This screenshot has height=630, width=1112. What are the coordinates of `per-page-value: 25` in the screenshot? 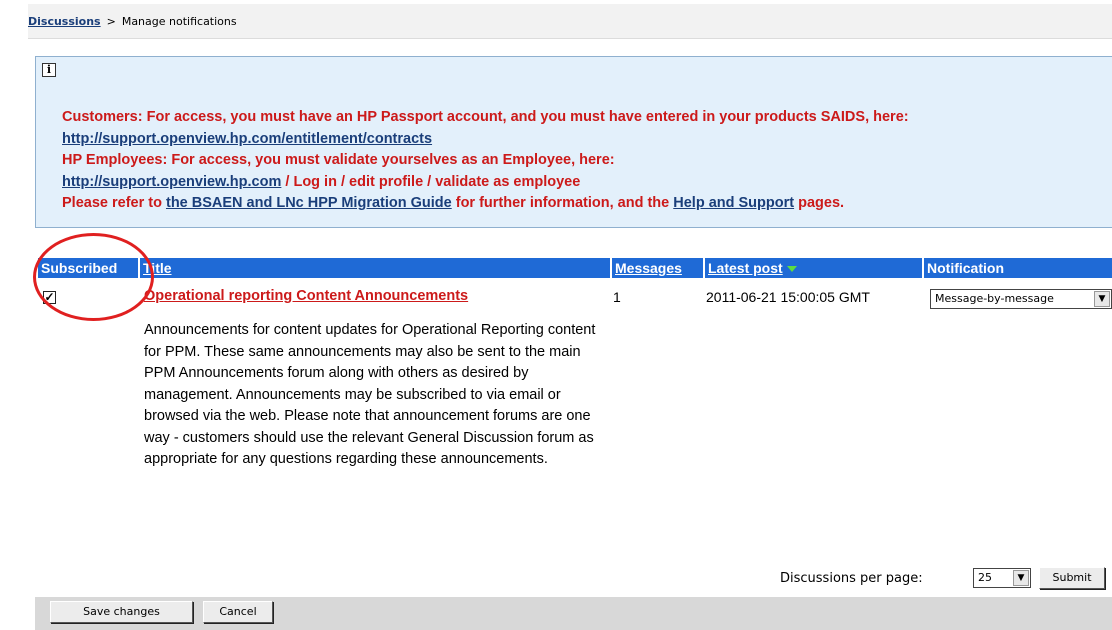 It's located at (985, 577).